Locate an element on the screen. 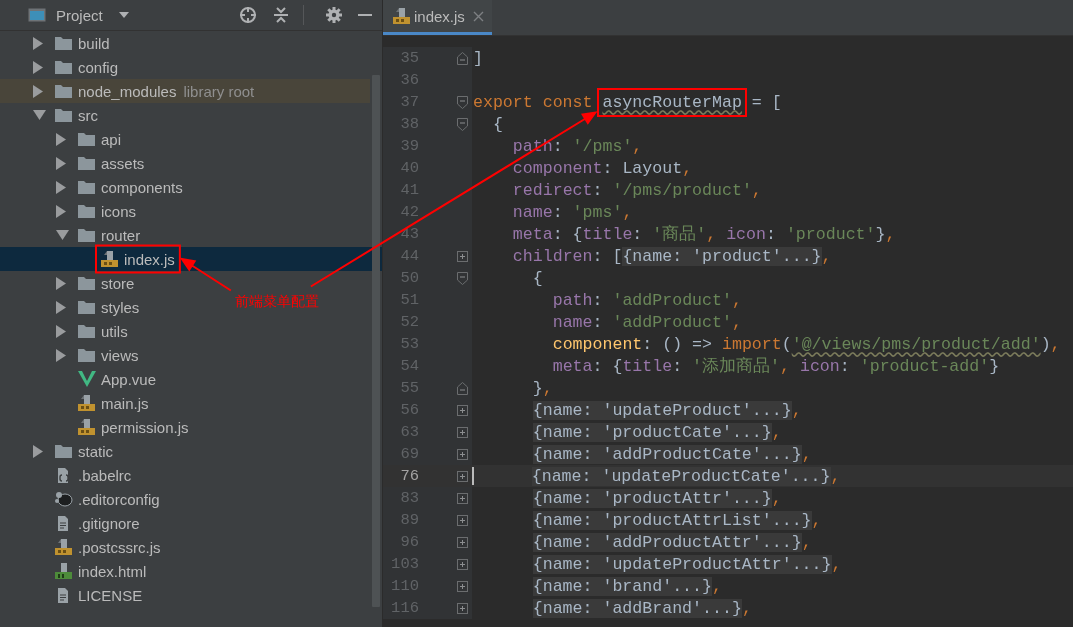  tree-item: icons is located at coordinates (119, 211).